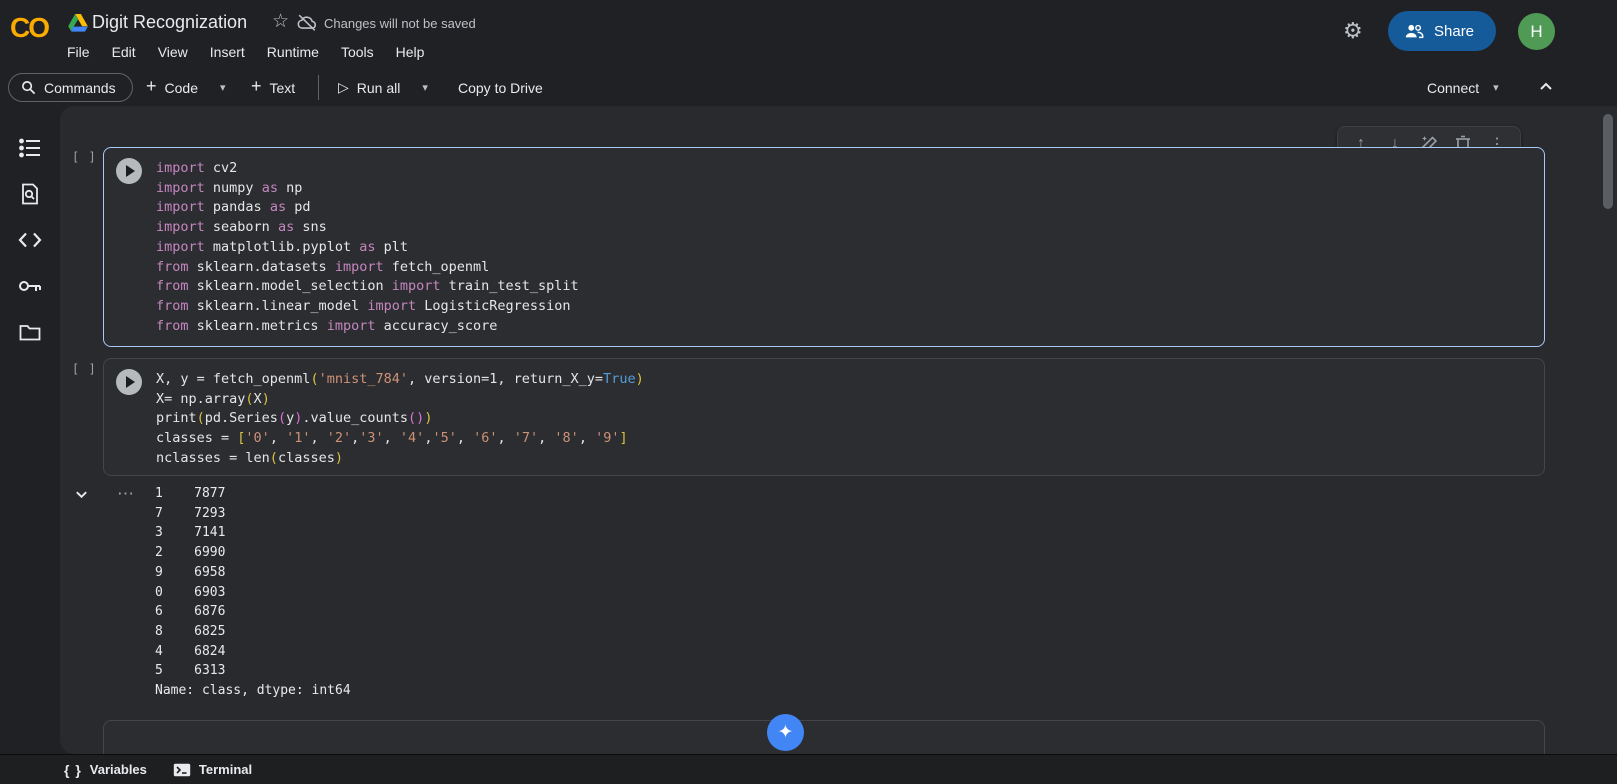 The height and width of the screenshot is (784, 1617). I want to click on people-icon, so click(1414, 31).